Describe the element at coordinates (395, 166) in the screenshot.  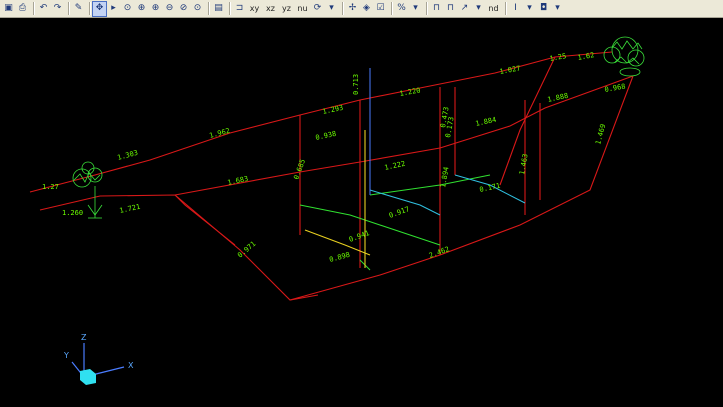
I see `dim-label: 1.222` at that location.